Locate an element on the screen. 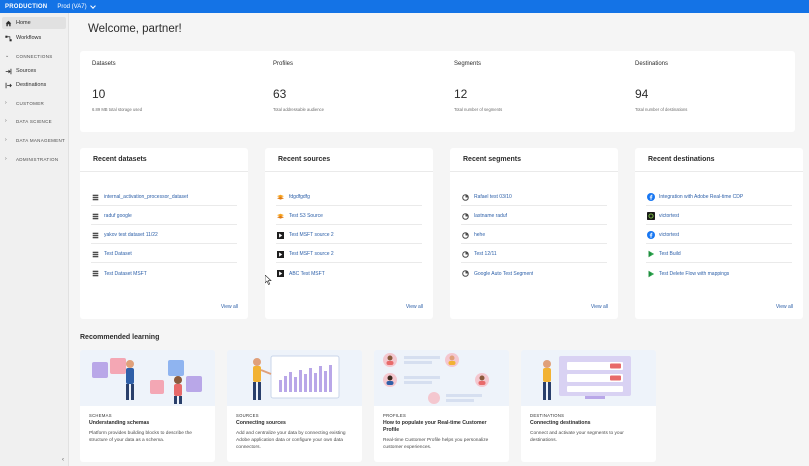 The height and width of the screenshot is (466, 809). destinations-icon is located at coordinates (8, 85).